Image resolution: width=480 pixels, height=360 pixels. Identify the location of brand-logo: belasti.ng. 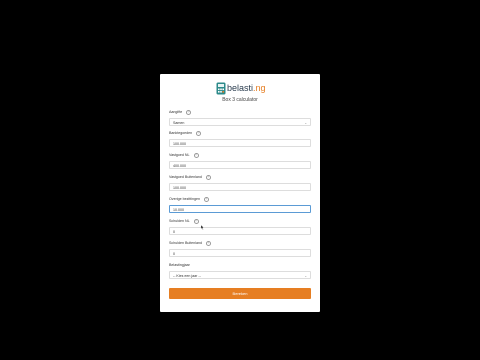
(241, 88).